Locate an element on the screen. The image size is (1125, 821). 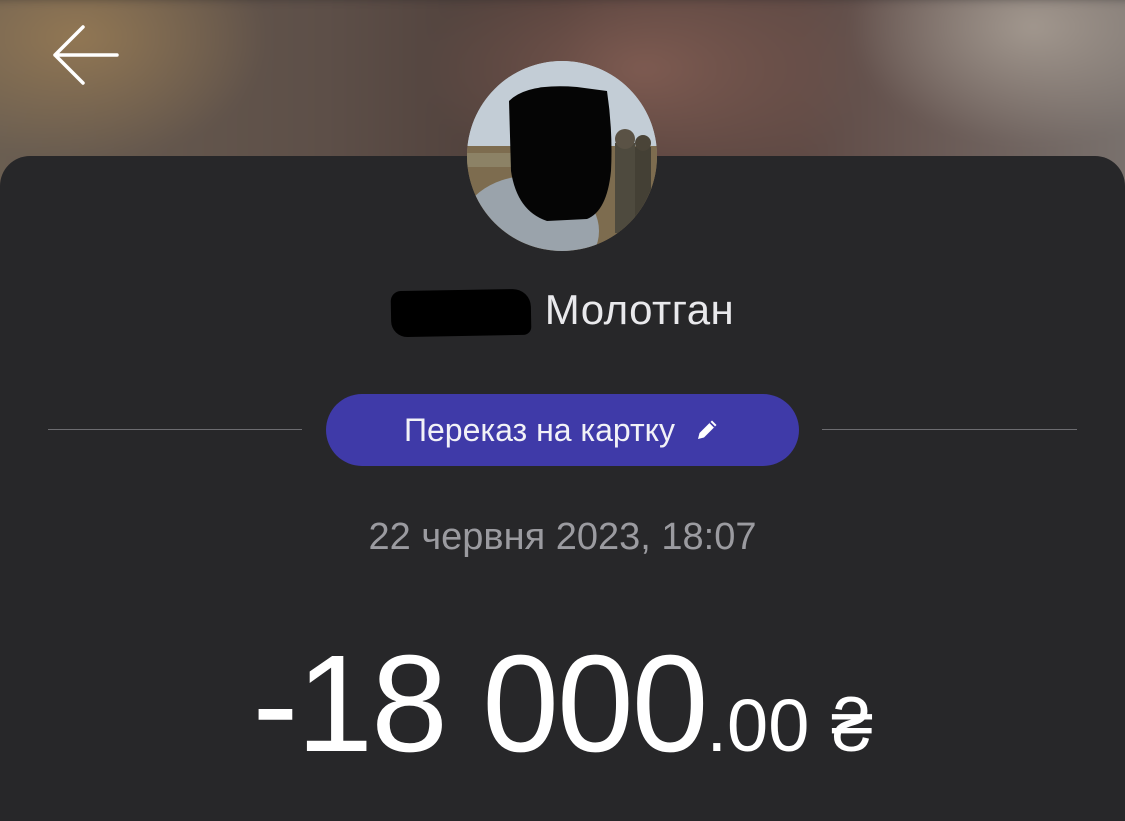
amount-minor: .00 is located at coordinates (758, 725).